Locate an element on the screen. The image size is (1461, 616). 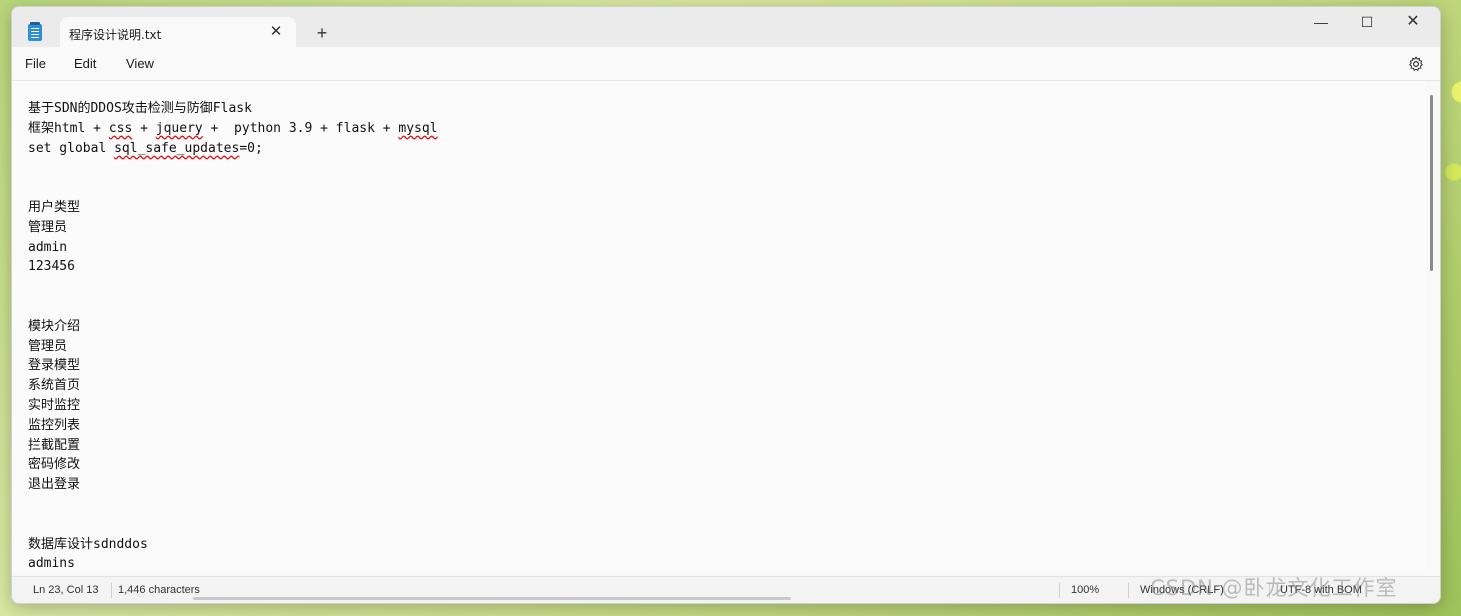
text-line: 用户类型 is located at coordinates (54, 207).